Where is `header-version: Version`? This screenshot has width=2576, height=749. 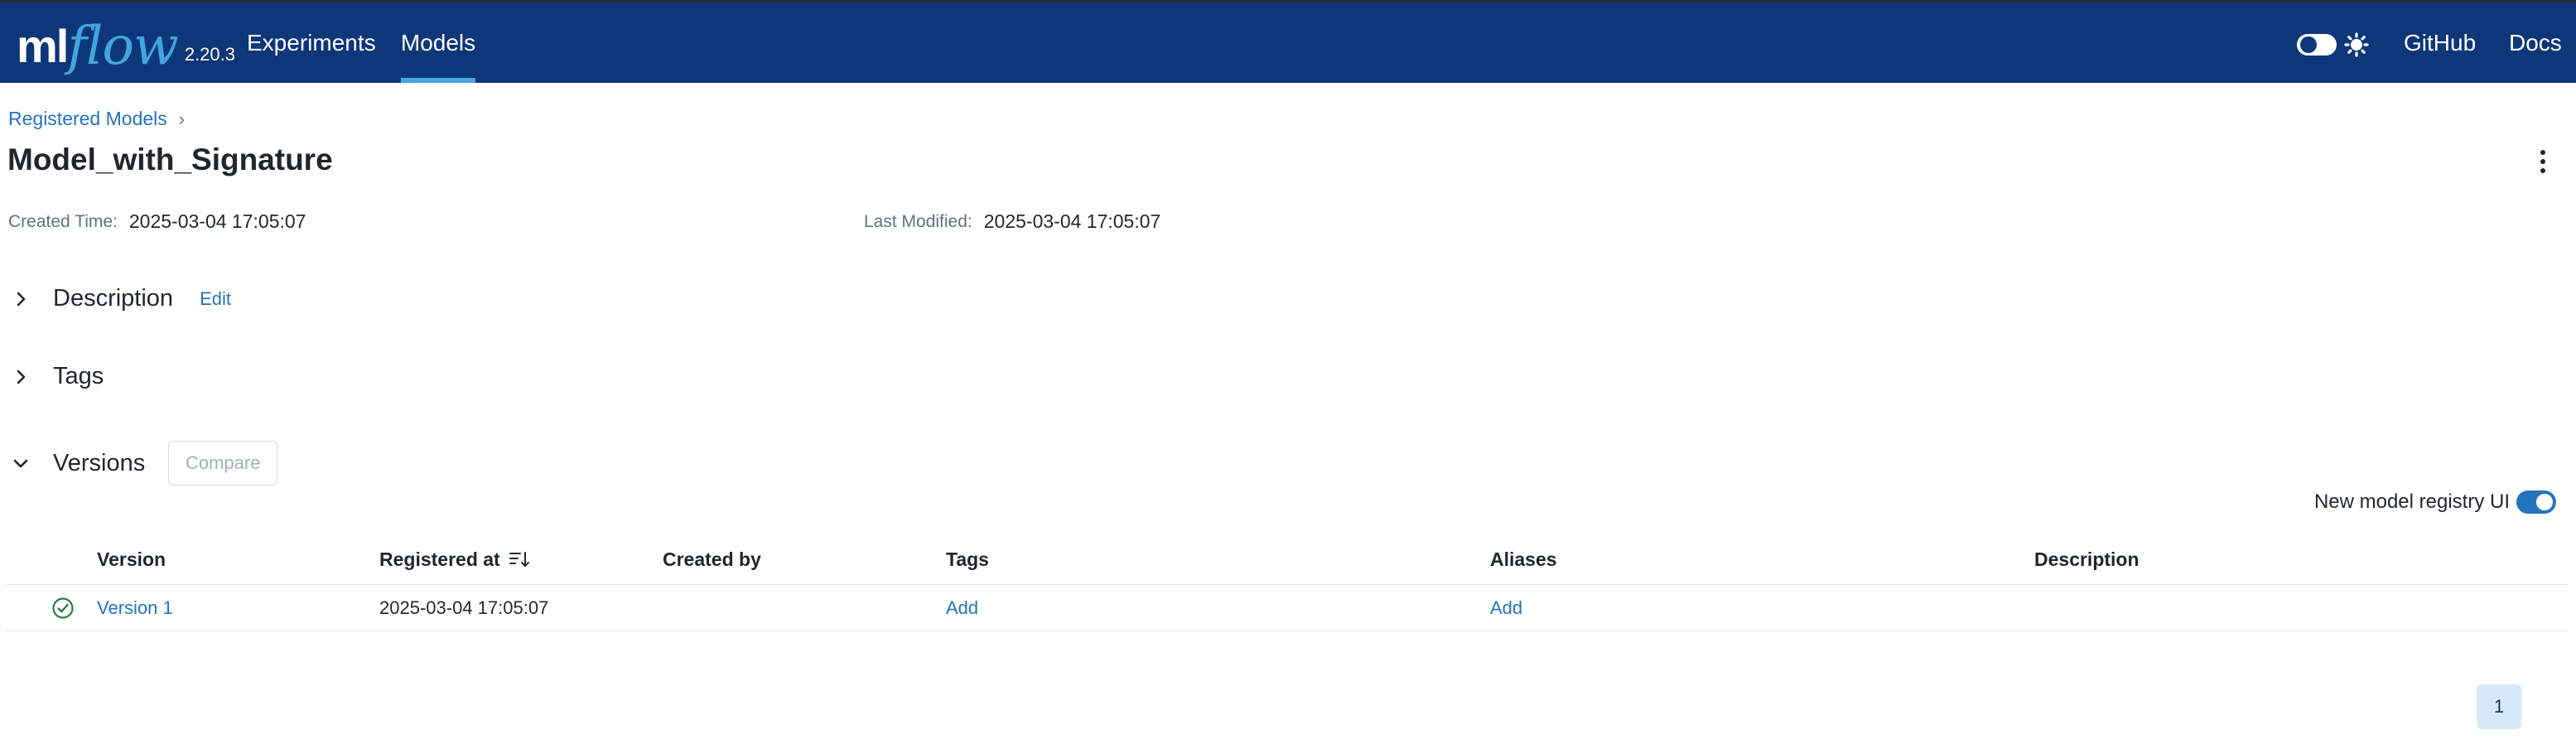
header-version: Version is located at coordinates (131, 559).